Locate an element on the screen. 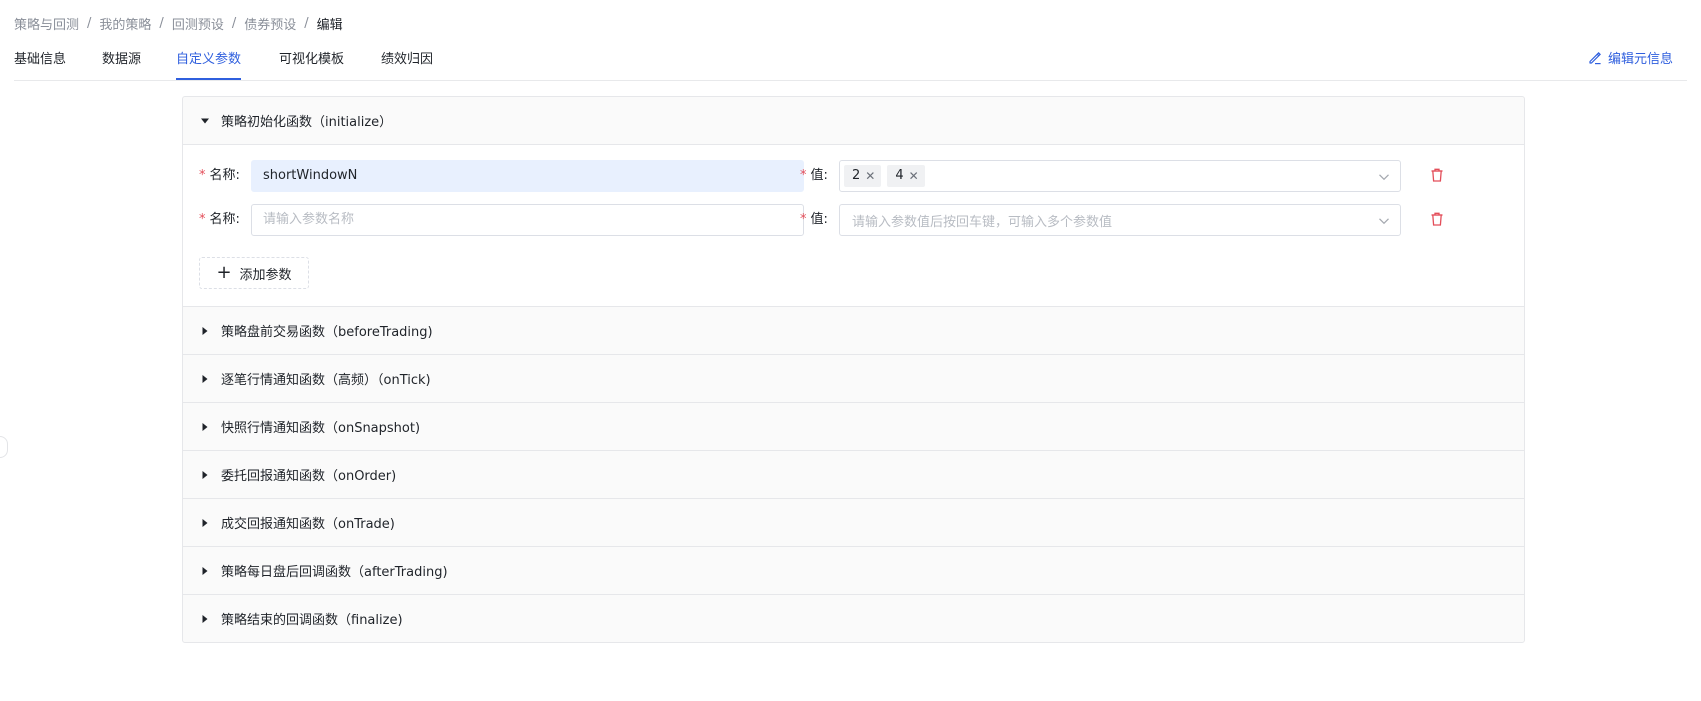 Image resolution: width=1701 pixels, height=701 pixels. add-param-button: + 添加参数 is located at coordinates (254, 273).